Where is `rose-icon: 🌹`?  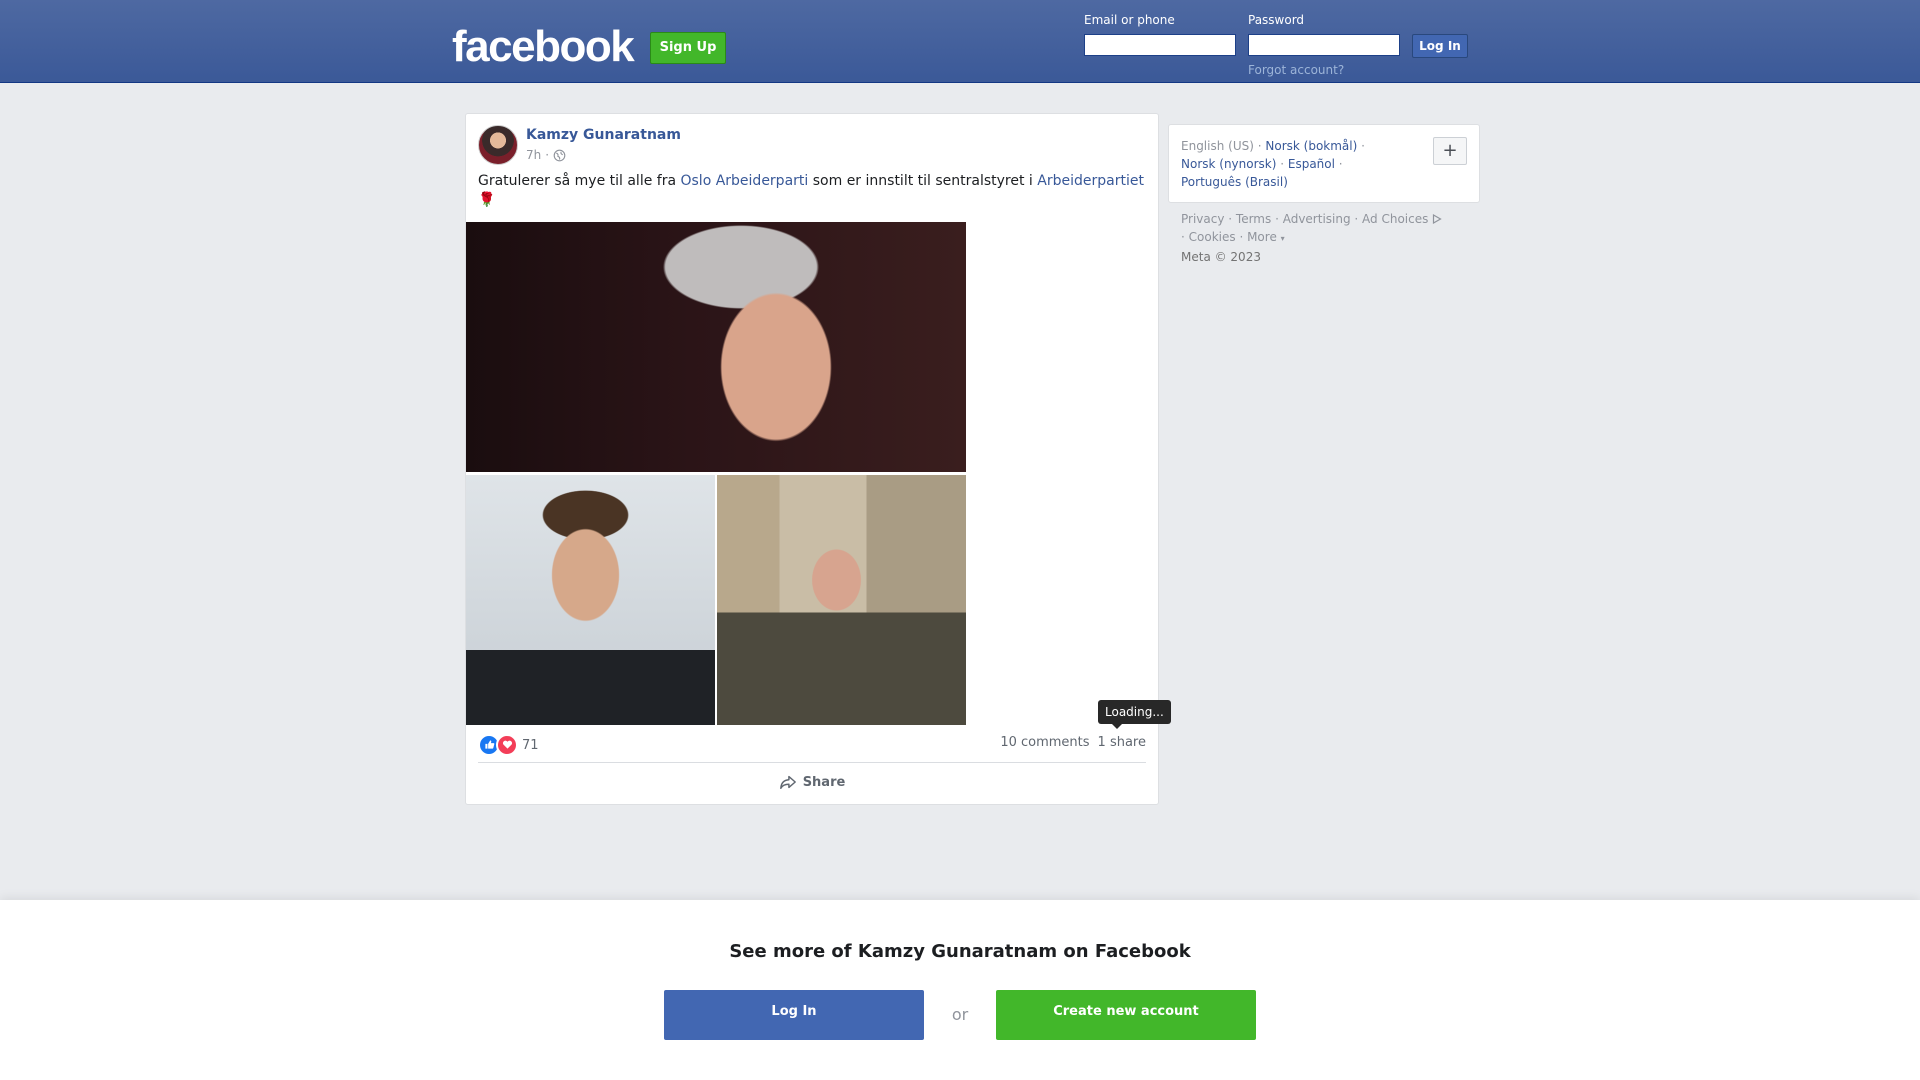 rose-icon: 🌹 is located at coordinates (487, 200).